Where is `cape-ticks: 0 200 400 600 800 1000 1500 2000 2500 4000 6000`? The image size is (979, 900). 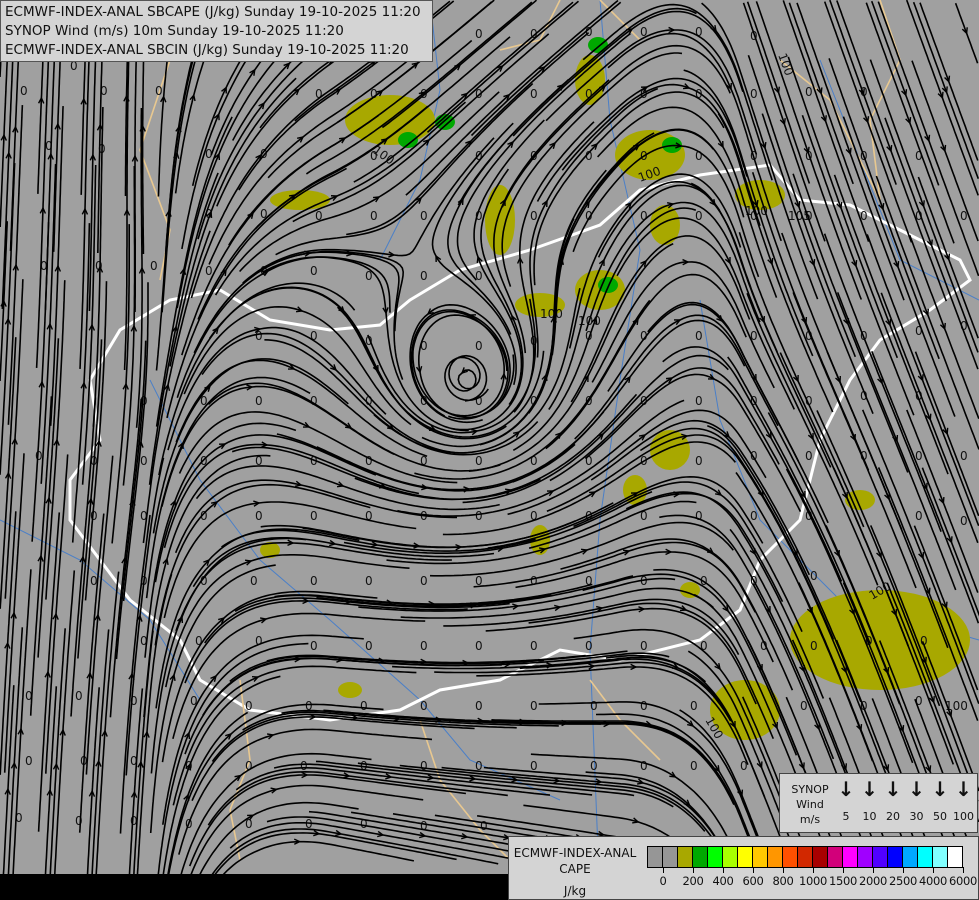 cape-ticks: 0 200 400 600 800 1000 1500 2000 2500 4000 6000 is located at coordinates (812, 882).